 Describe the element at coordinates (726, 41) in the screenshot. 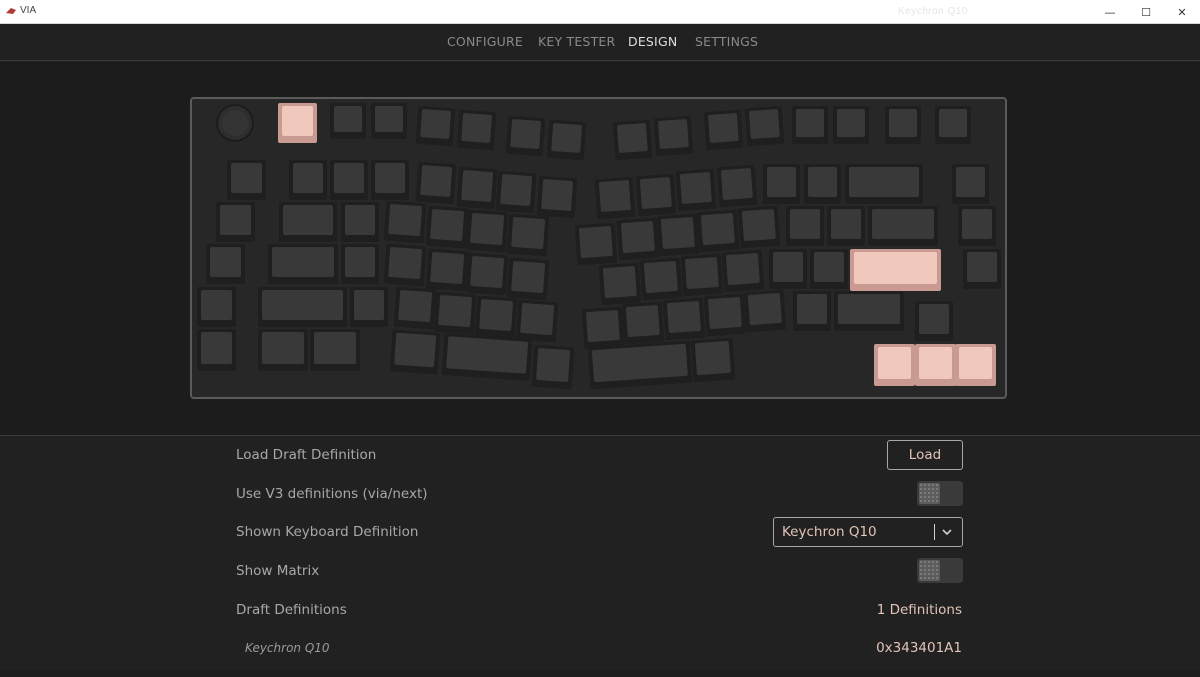

I see `tab-settings: SETTINGS` at that location.